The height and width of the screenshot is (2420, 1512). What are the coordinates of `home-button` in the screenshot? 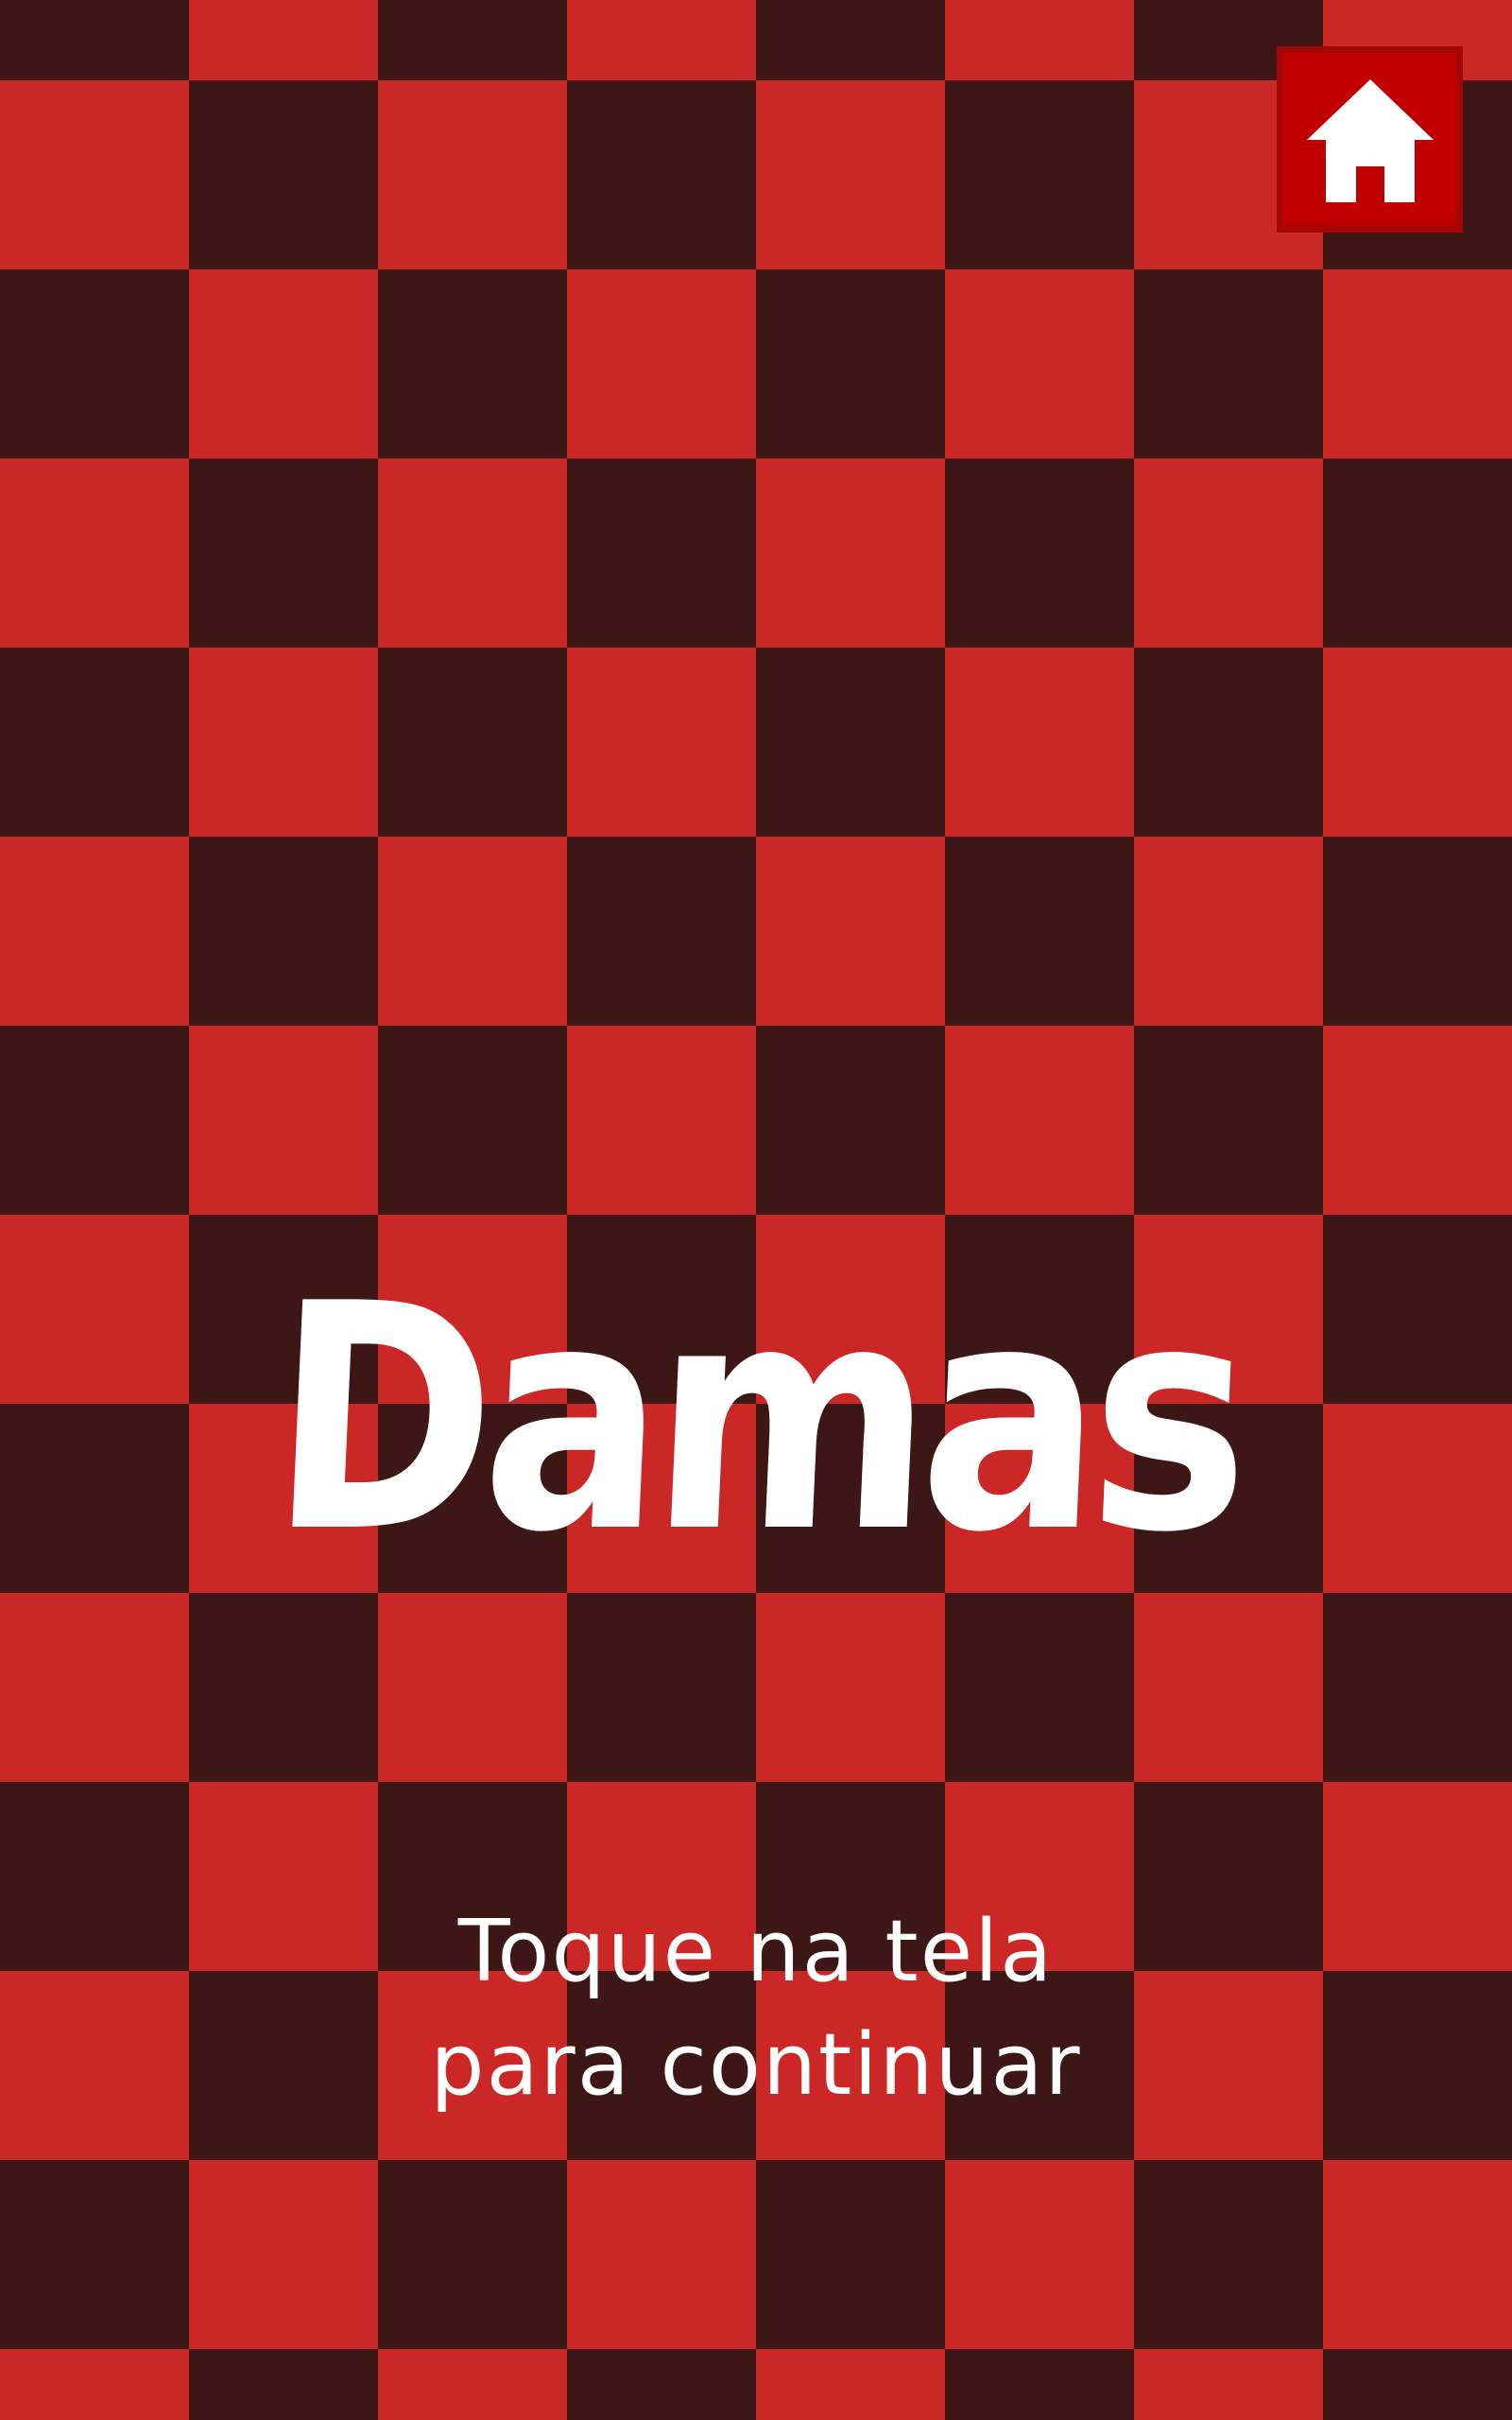 It's located at (1370, 139).